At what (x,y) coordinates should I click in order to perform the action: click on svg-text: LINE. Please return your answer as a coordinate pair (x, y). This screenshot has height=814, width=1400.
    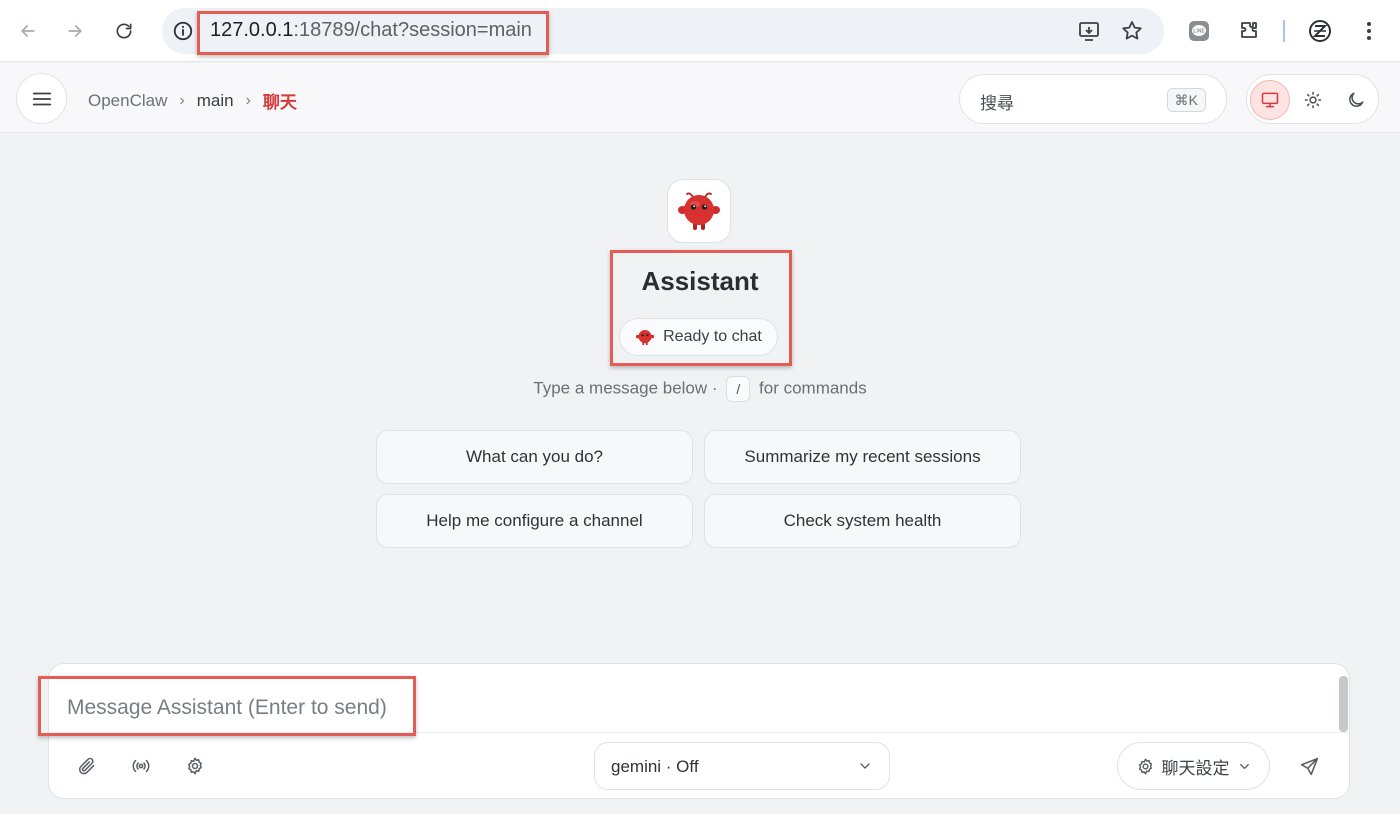
    Looking at the image, I should click on (1199, 32).